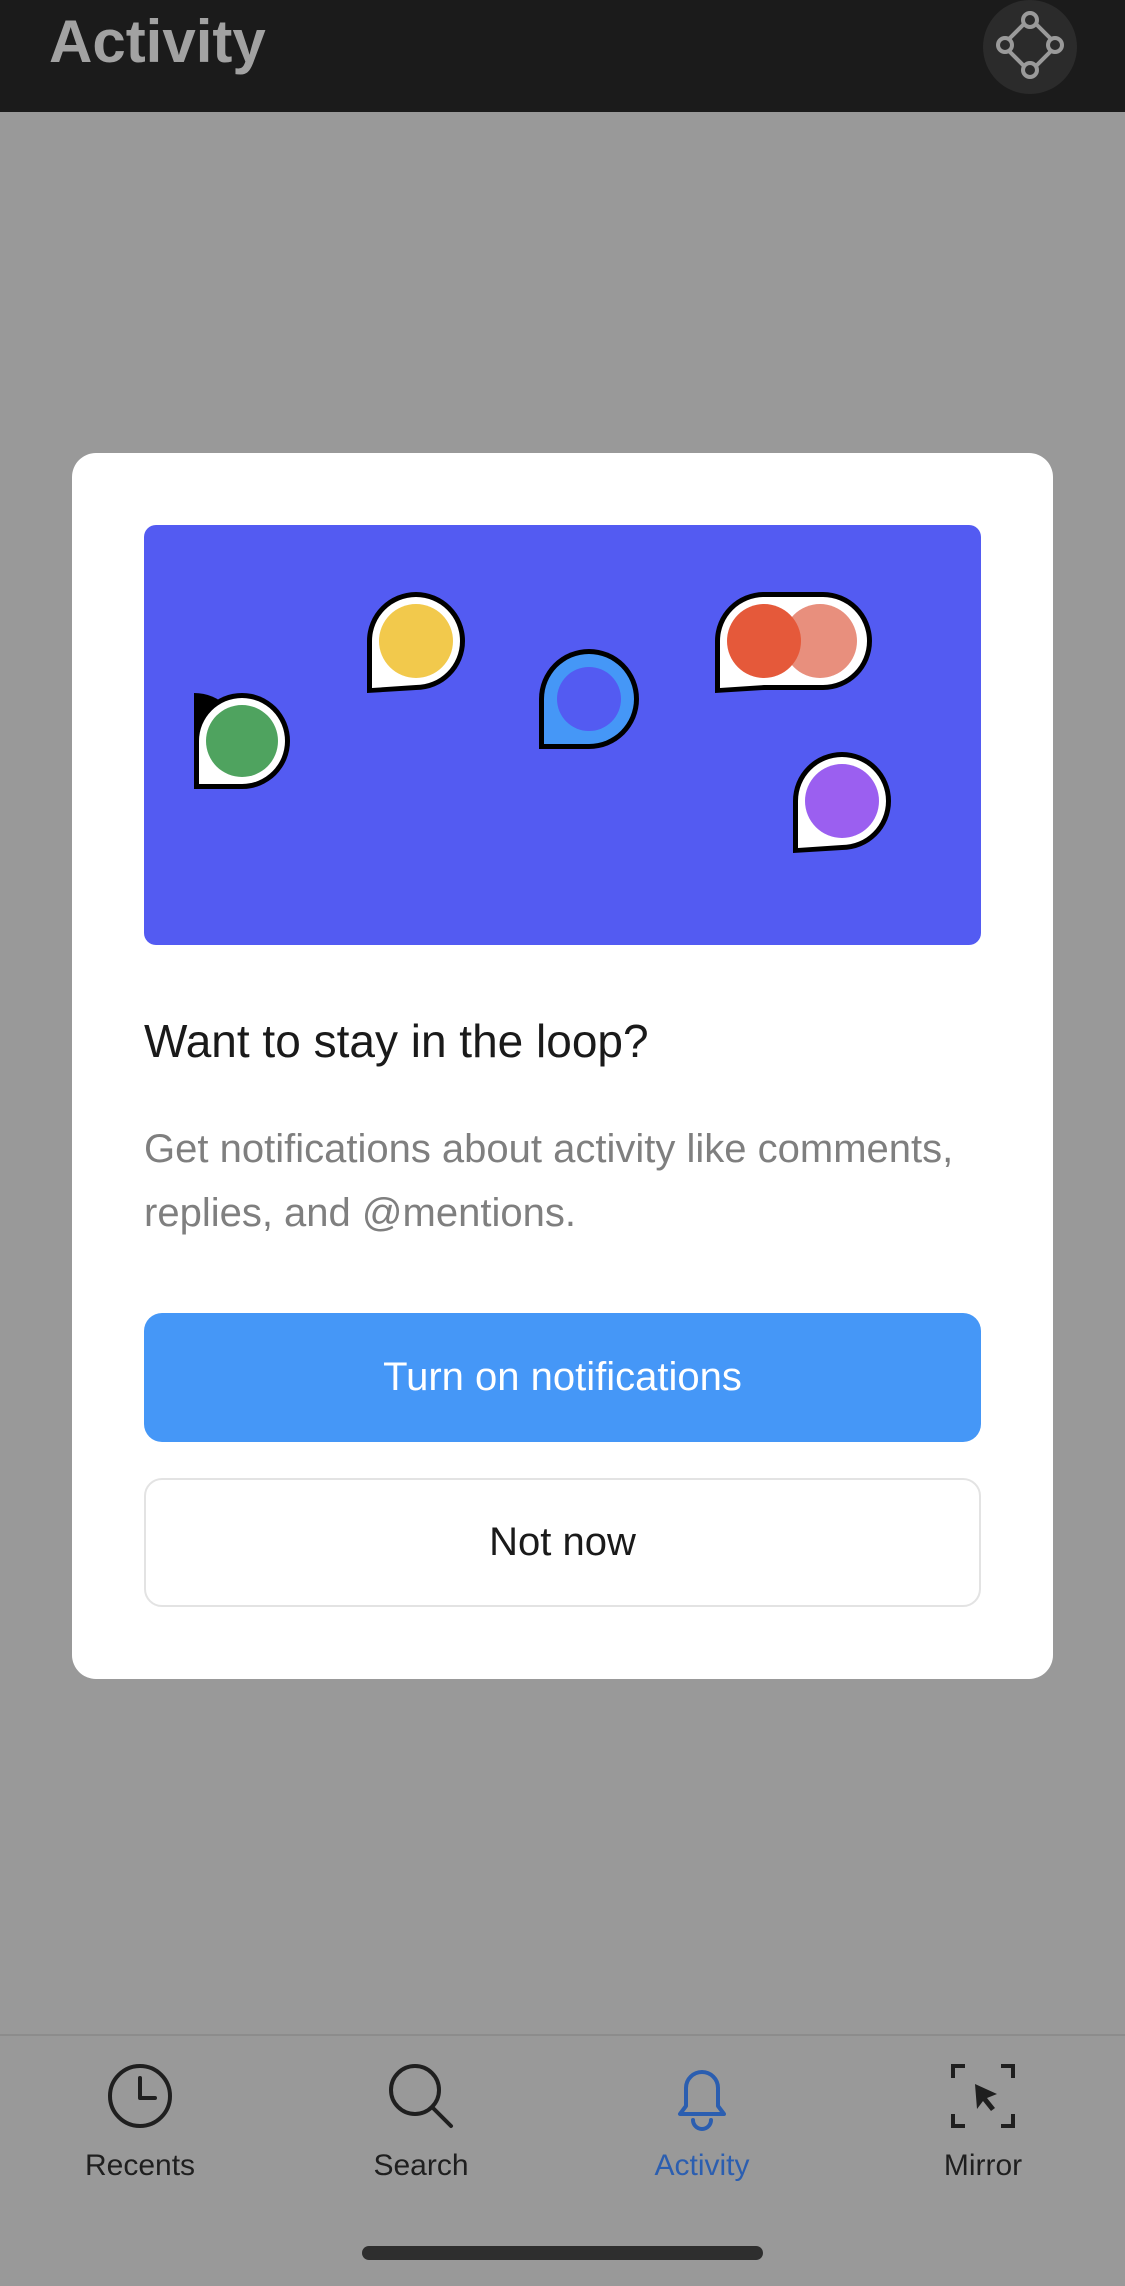 The image size is (1125, 2286). What do you see at coordinates (416, 642) in the screenshot?
I see `comment-bubble-yellow-icon` at bounding box center [416, 642].